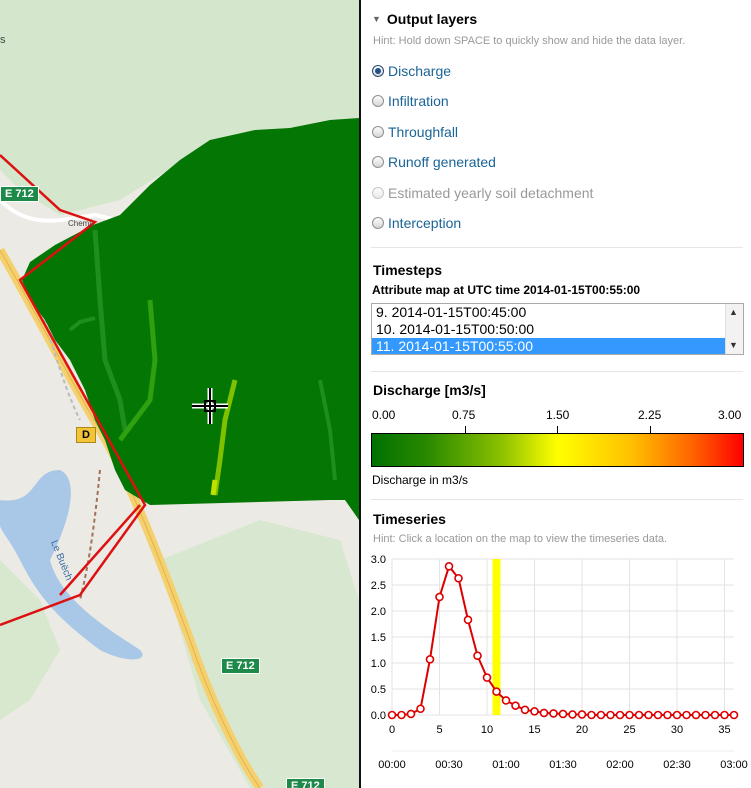  What do you see at coordinates (677, 730) in the screenshot?
I see `x-tick-label: 30` at bounding box center [677, 730].